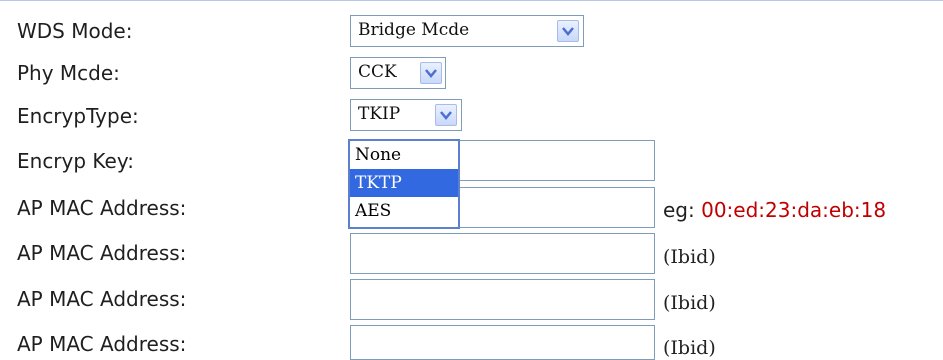  Describe the element at coordinates (75, 161) in the screenshot. I see `encryp-key-label: Encryp Key:` at that location.